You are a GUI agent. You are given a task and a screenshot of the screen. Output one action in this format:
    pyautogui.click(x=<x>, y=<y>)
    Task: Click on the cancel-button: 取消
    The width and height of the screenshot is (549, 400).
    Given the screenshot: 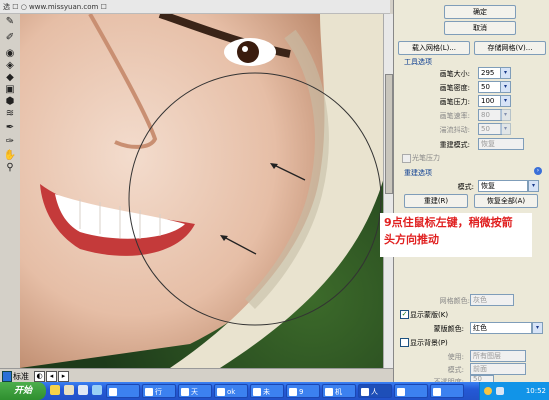 What is the action you would take?
    pyautogui.click(x=480, y=28)
    